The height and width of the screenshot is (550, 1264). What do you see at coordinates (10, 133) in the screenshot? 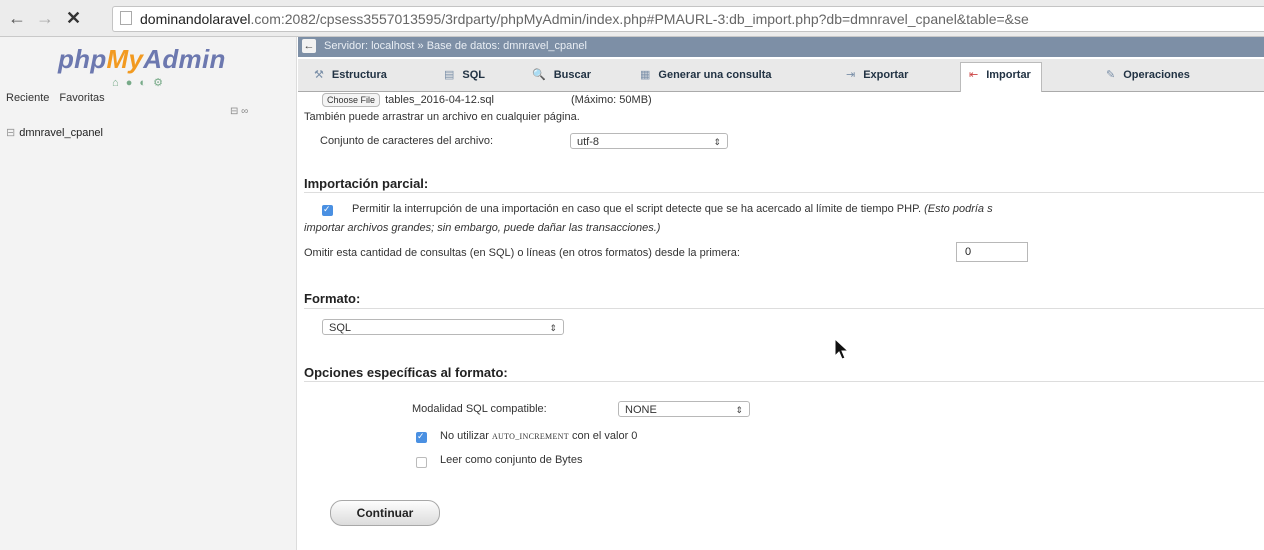
I see `expand-icon: ⊟` at bounding box center [10, 133].